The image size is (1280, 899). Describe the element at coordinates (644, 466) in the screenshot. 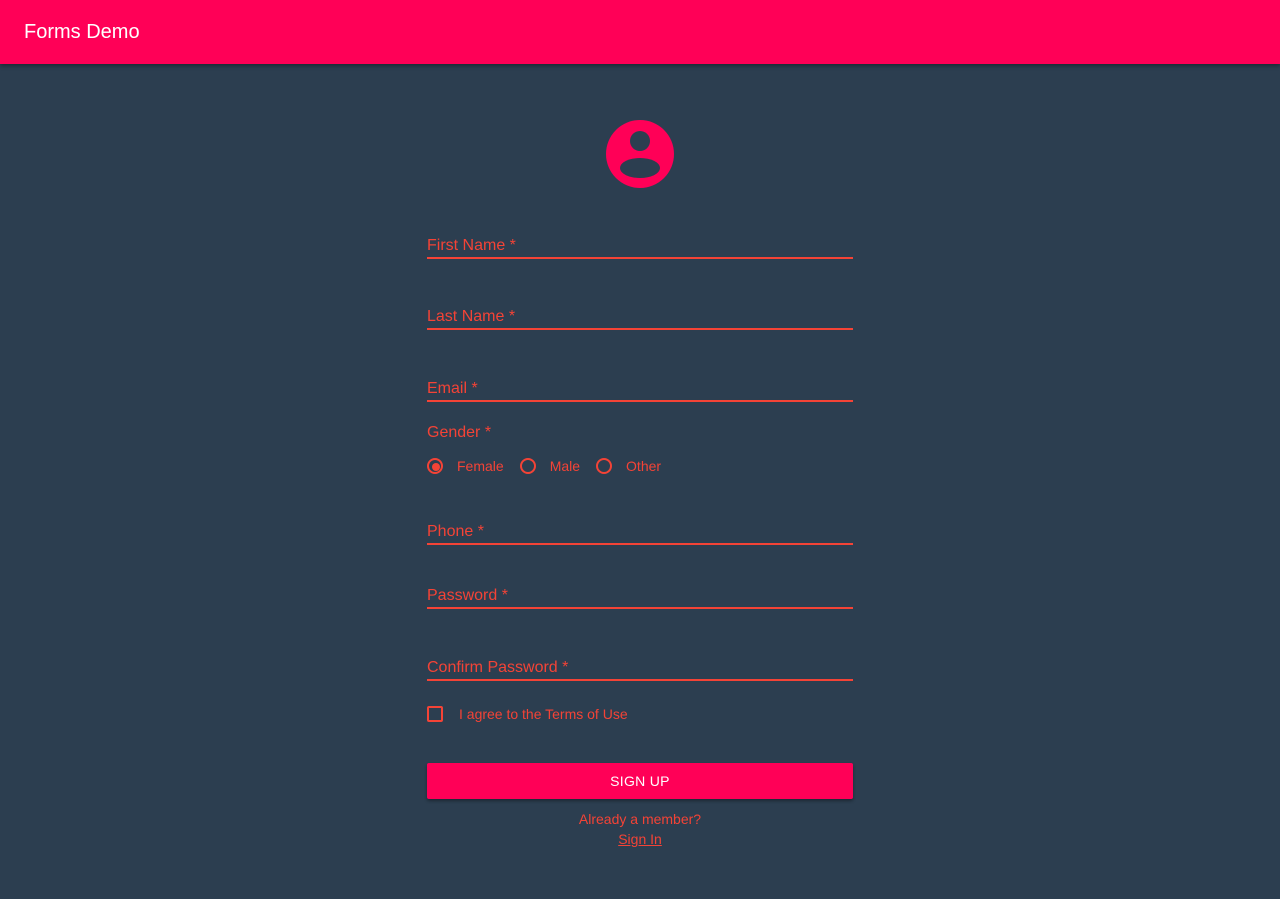

I see `gender-option-label: Other` at that location.